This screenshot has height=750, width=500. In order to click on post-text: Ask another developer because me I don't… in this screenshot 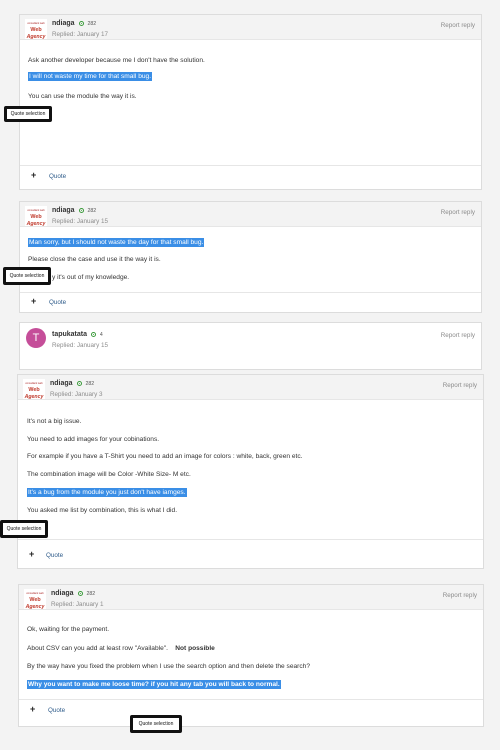, I will do `click(116, 60)`.